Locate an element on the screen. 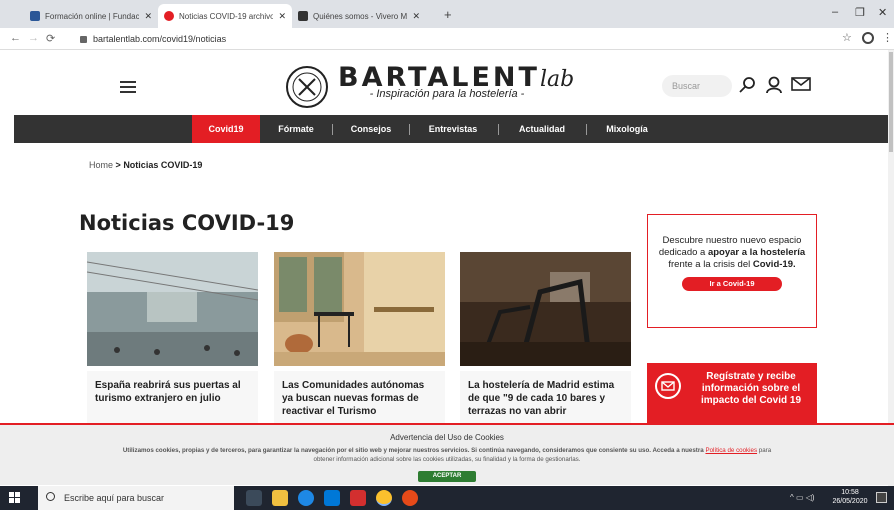 This screenshot has width=894, height=510. site-tagline: - Inspiración para la hostelería - is located at coordinates (447, 94).